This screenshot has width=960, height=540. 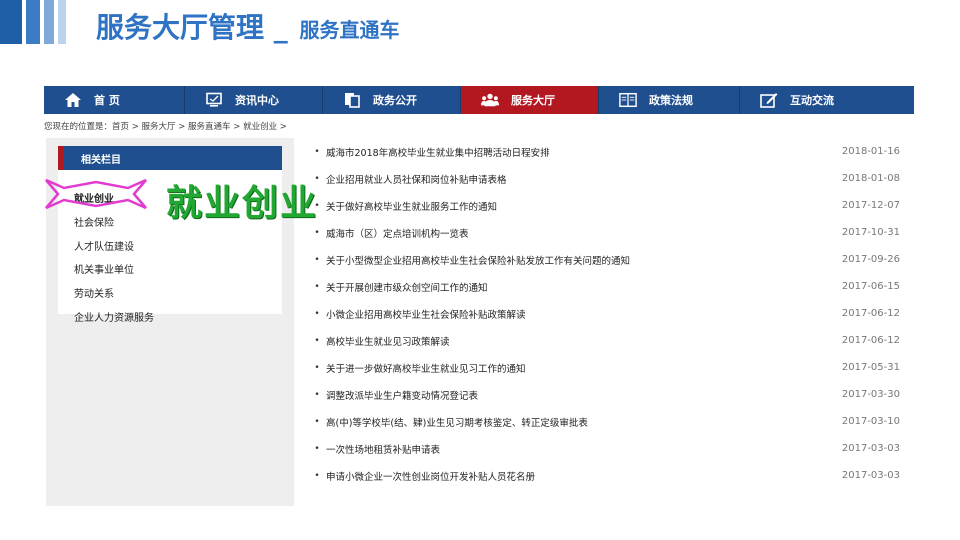 What do you see at coordinates (578, 260) in the screenshot?
I see `news-title: 关于小型微型企业招用高校毕业生社会保险补贴发放工作有关问题的通知` at bounding box center [578, 260].